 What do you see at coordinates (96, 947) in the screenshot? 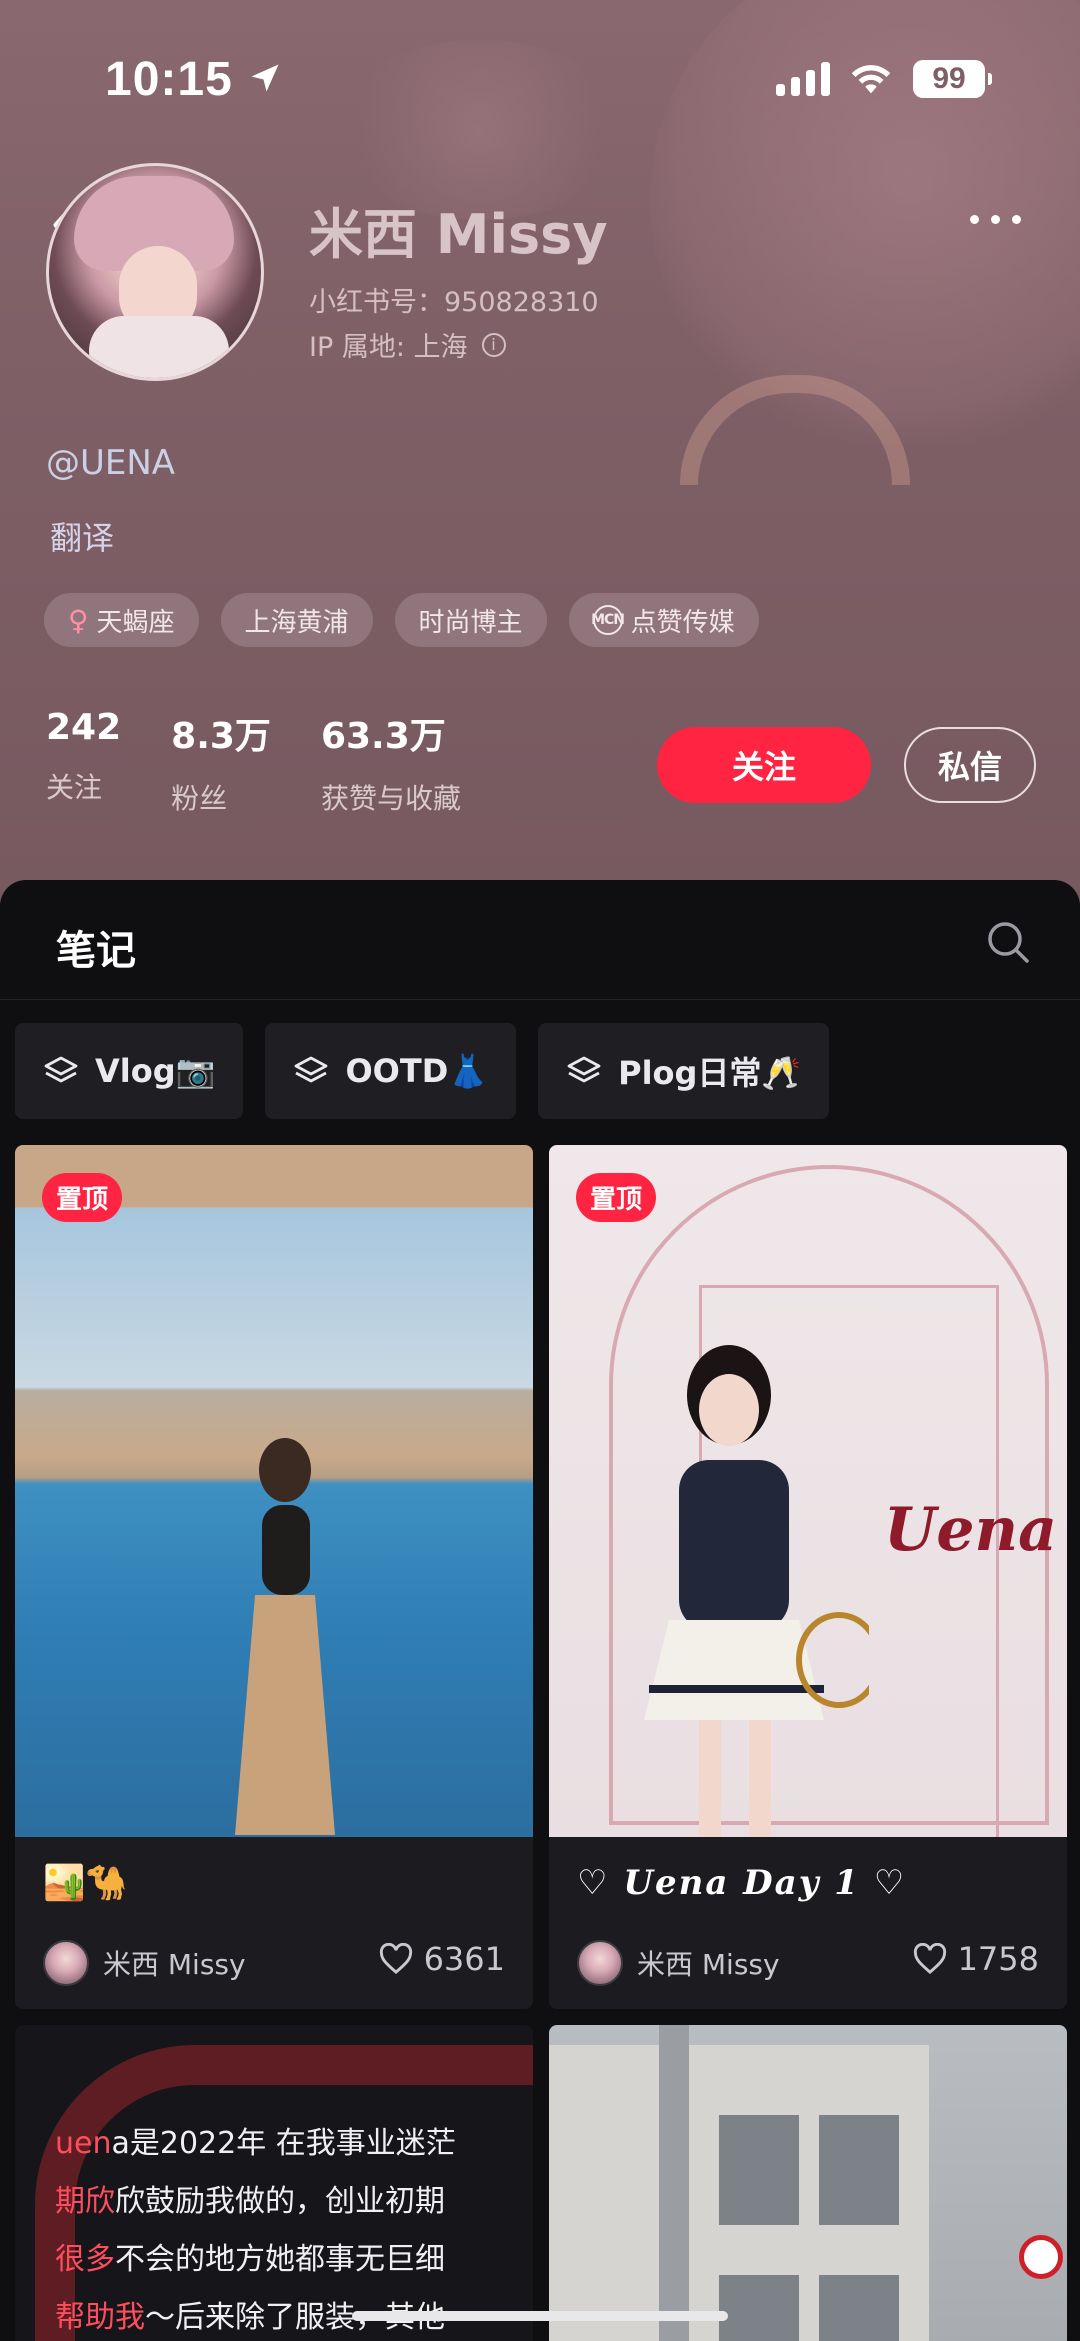
I see `tab-notes: 笔记` at bounding box center [96, 947].